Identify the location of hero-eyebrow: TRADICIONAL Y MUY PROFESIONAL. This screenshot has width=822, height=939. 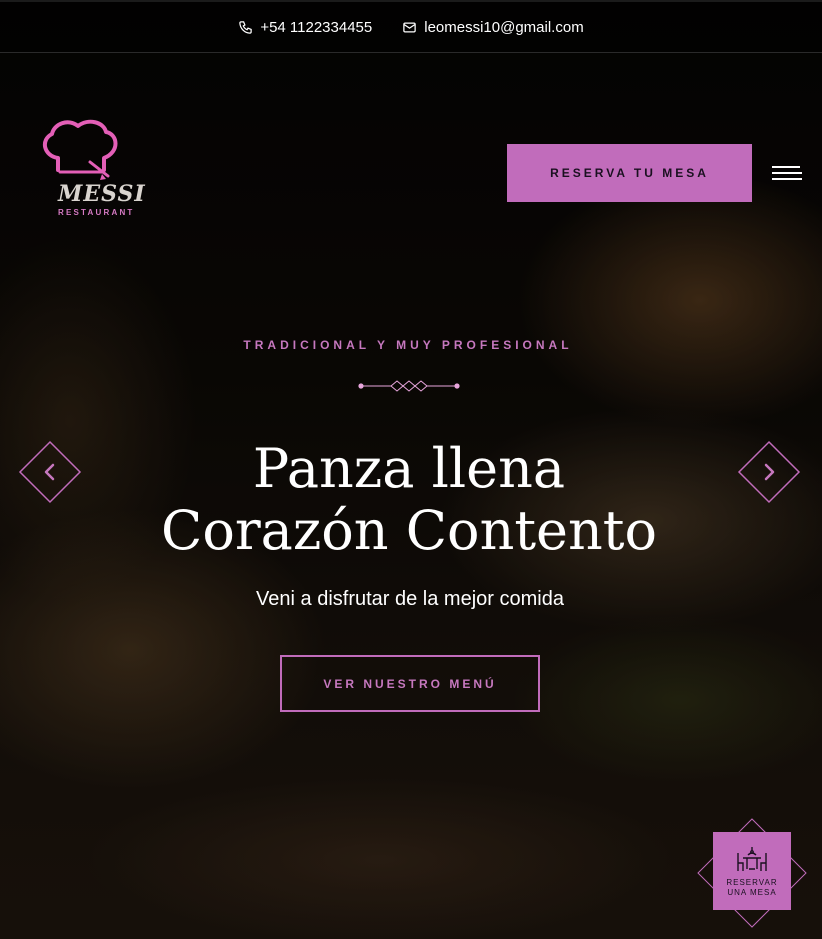
(408, 345).